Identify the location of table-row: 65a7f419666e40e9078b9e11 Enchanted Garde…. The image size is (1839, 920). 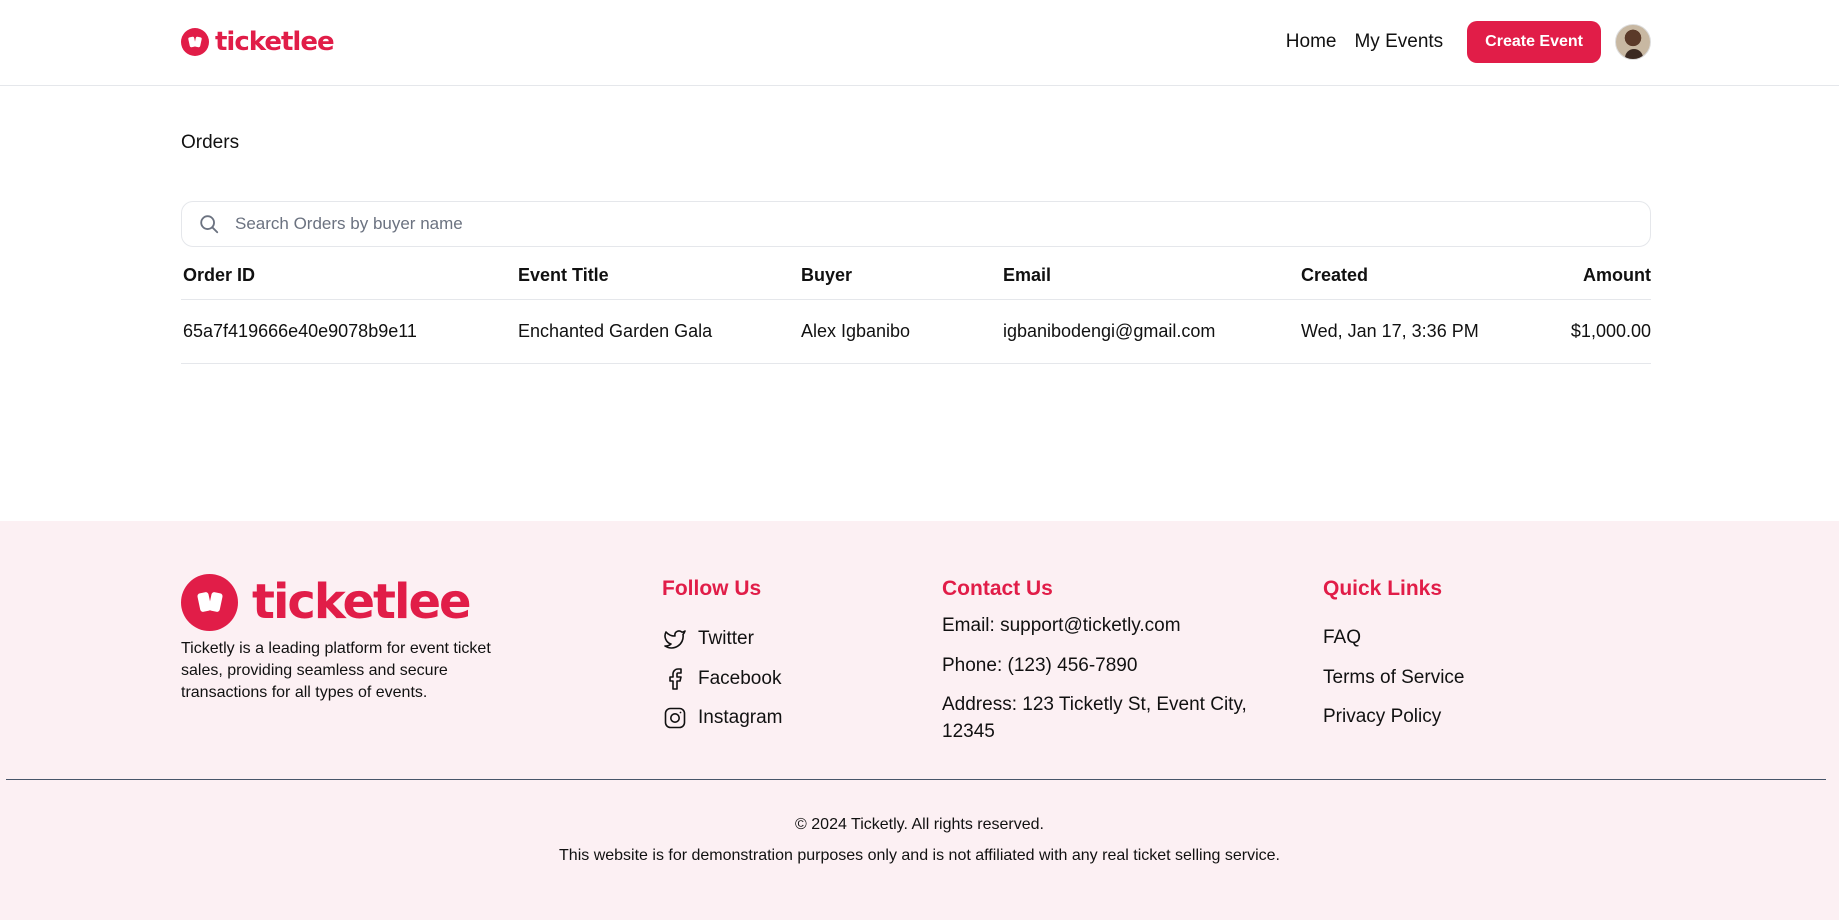
(916, 332).